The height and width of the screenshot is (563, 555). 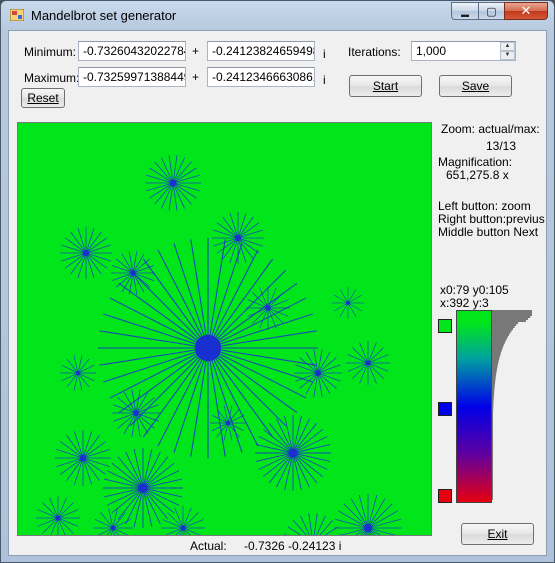 I want to click on help-left-button: Left button: zoom, so click(x=484, y=206).